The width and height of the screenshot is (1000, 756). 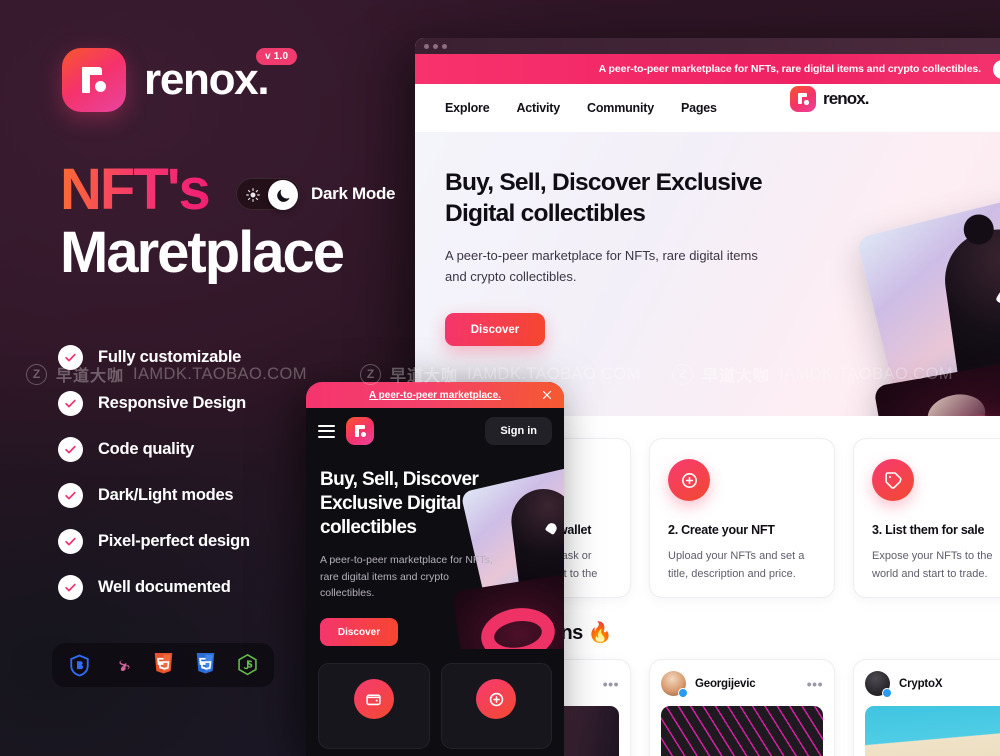 I want to click on list-item: Fully customizable, so click(x=228, y=357).